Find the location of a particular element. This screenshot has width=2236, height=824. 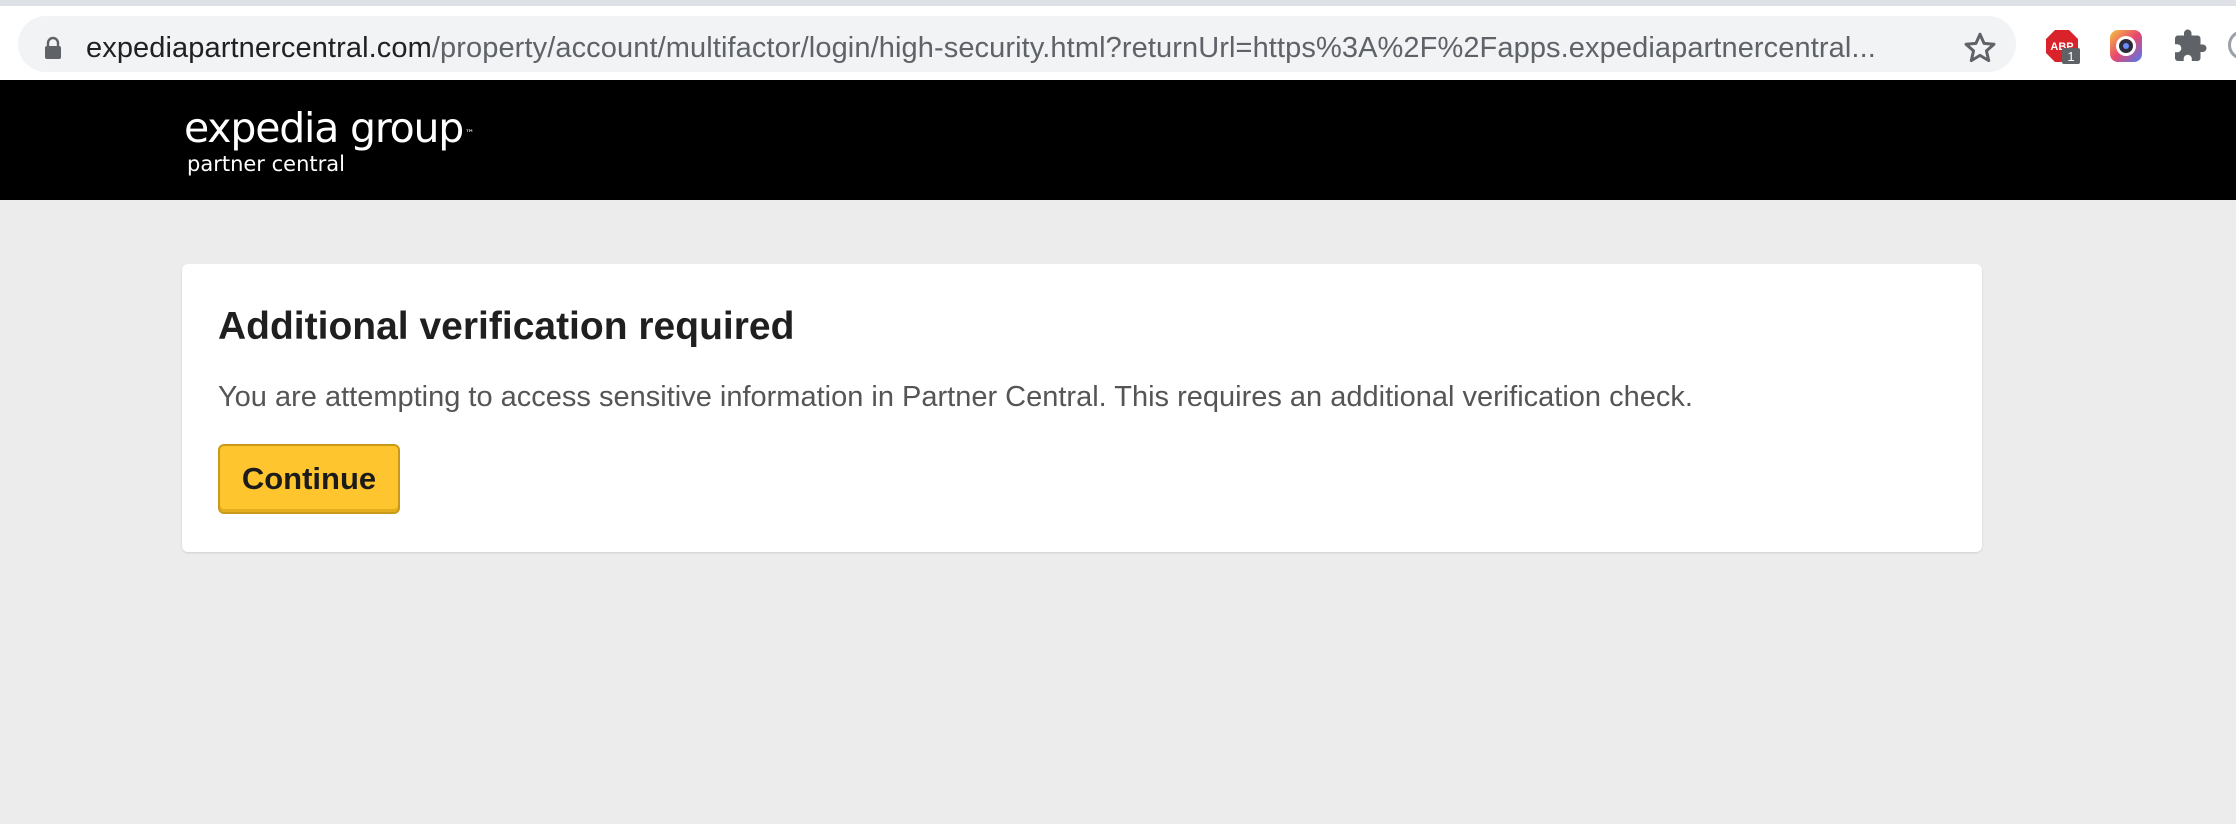

expedia-group-logo: expedia group ™ partner central is located at coordinates (329, 140).